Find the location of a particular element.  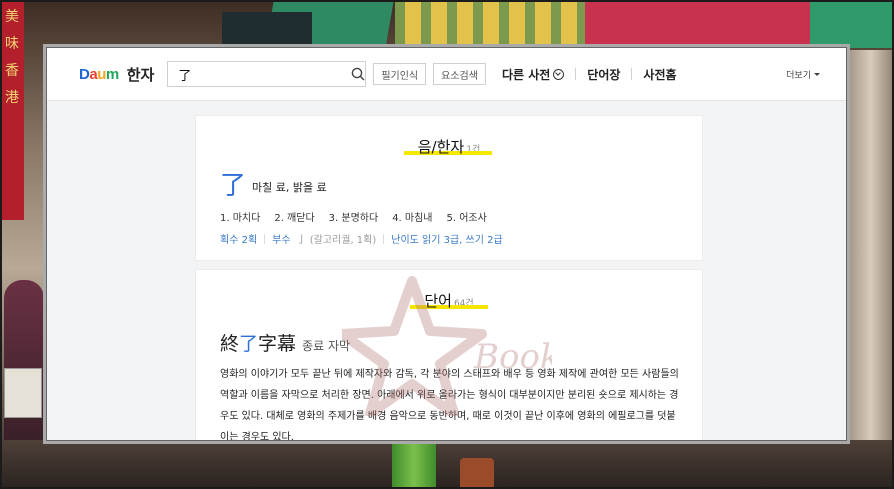

nav-other-dictionaries-label: 다른 사전 is located at coordinates (526, 74).